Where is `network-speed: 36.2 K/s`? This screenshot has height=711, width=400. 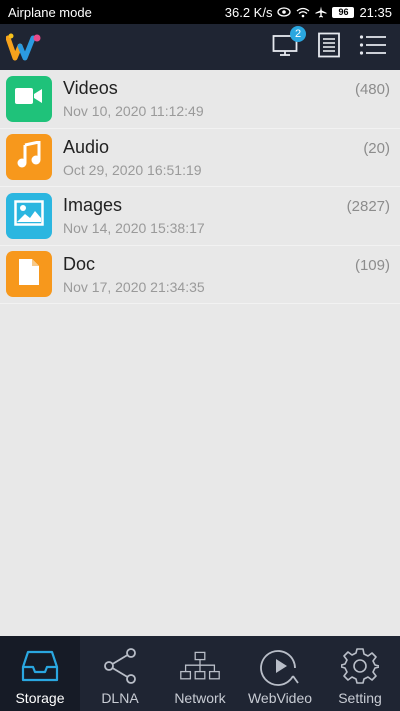
network-speed: 36.2 K/s is located at coordinates (248, 12).